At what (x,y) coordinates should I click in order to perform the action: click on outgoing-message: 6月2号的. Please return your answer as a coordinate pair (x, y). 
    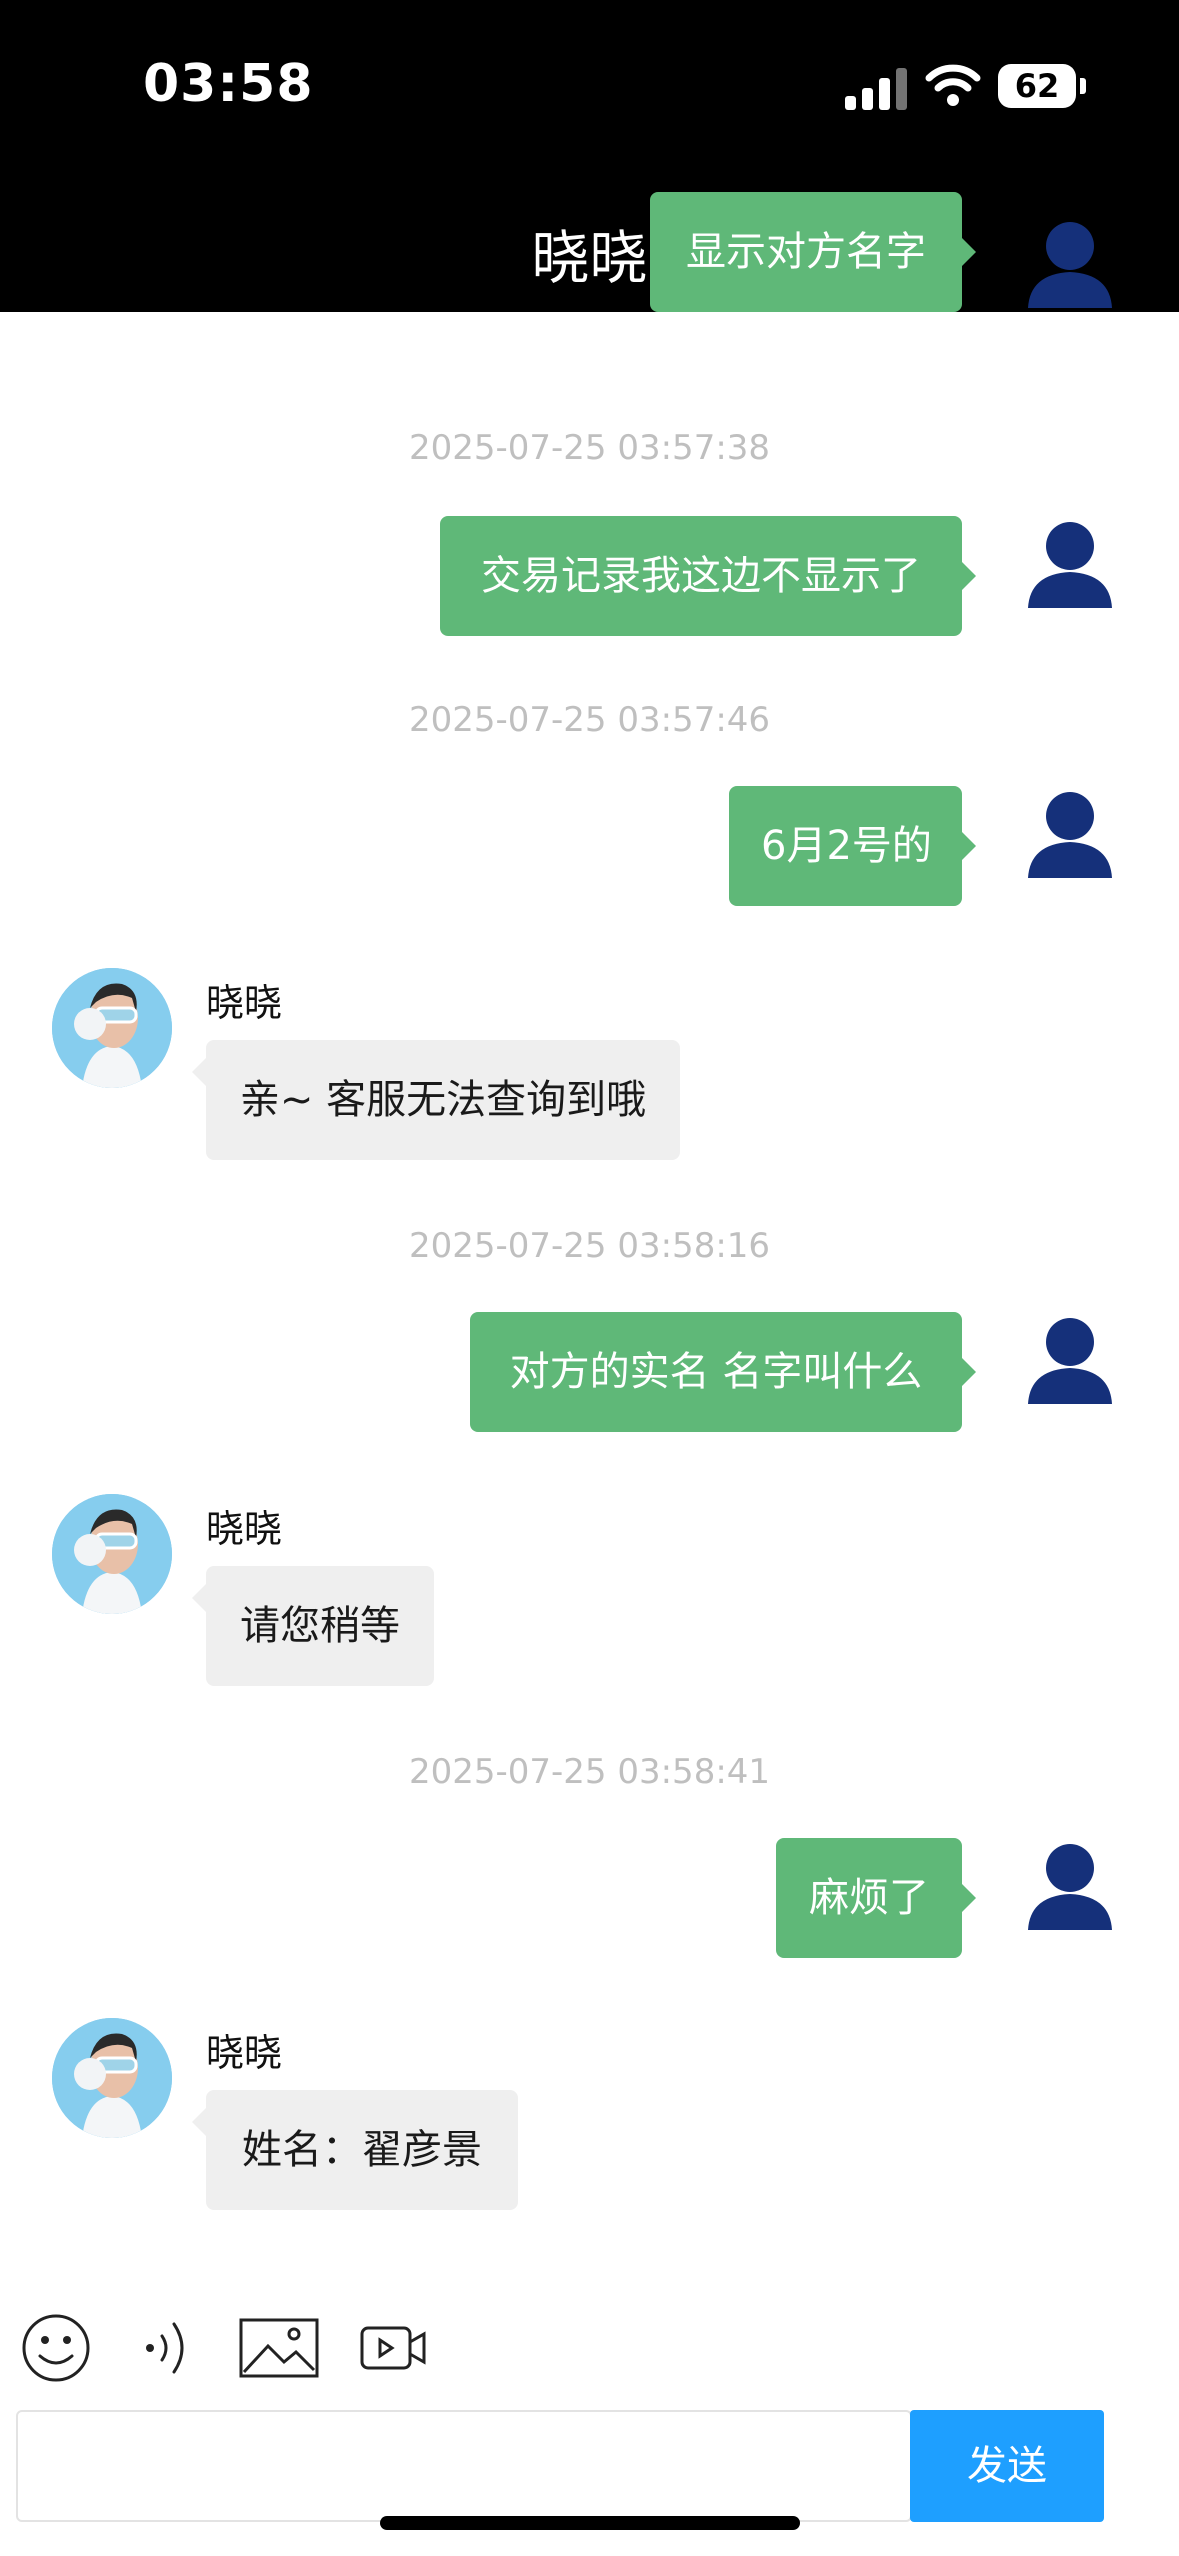
    Looking at the image, I should click on (852, 846).